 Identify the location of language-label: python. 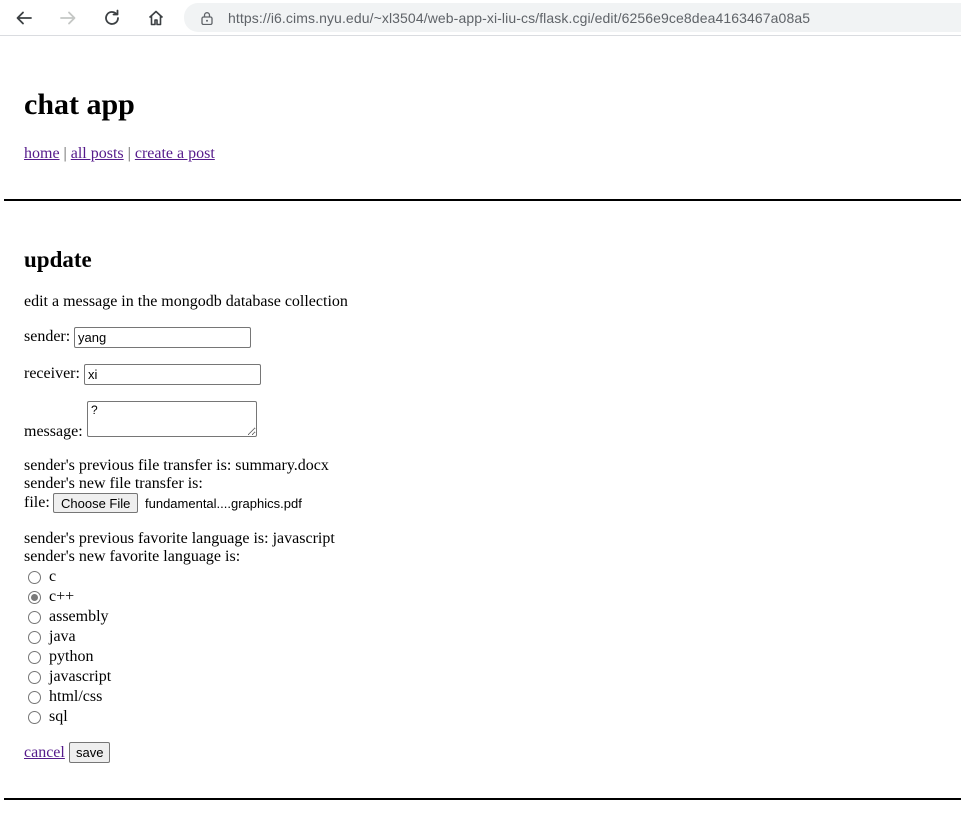
(71, 656).